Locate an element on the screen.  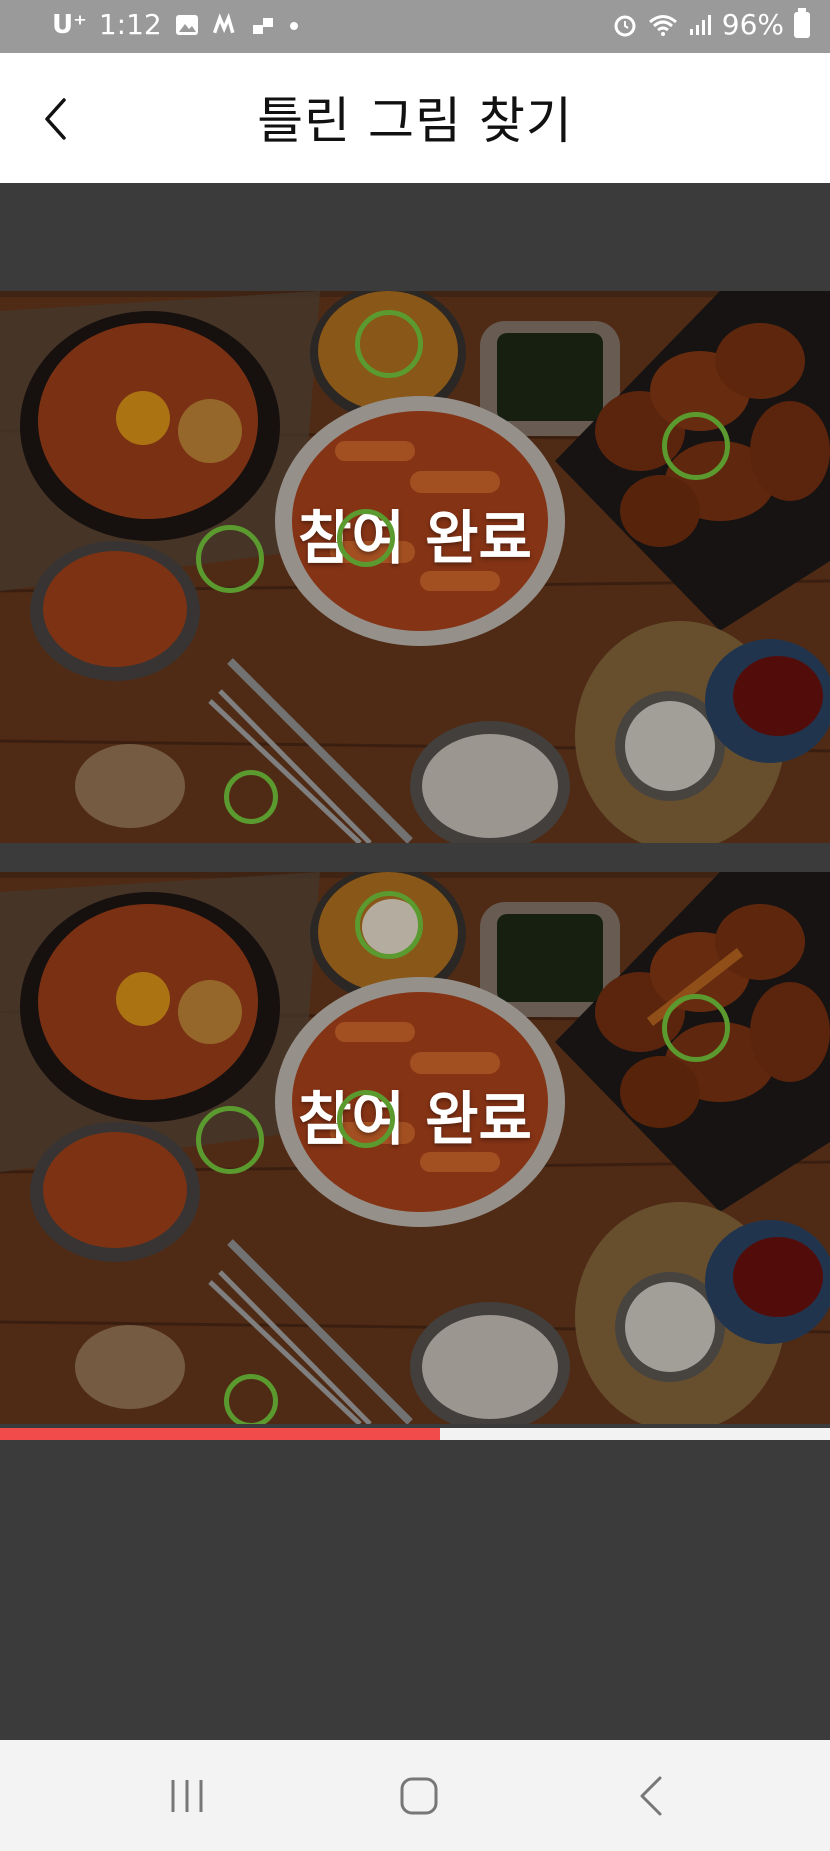
page-title: 틀린 그림 찾기 is located at coordinates (415, 121).